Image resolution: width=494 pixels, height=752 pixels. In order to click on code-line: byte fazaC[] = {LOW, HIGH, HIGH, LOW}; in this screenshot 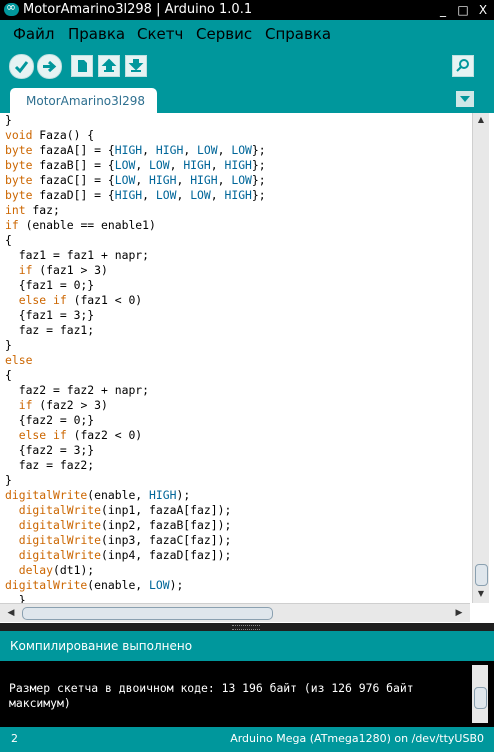, I will do `click(135, 180)`.